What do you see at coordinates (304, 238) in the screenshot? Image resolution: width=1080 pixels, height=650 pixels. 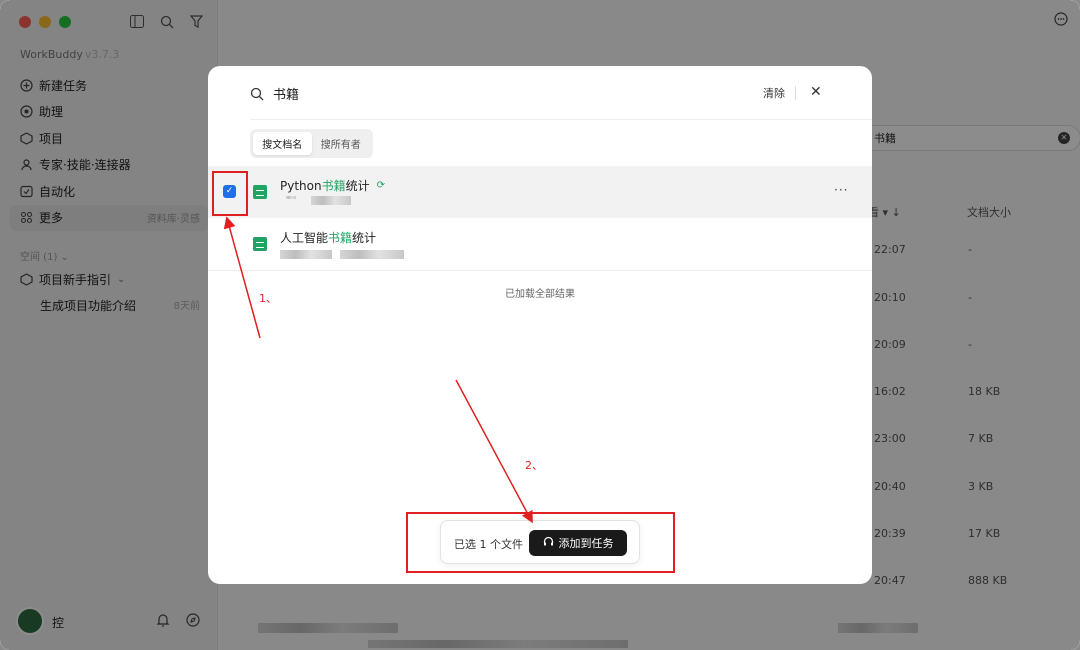 I see `file-name-prefix: 人工智能` at bounding box center [304, 238].